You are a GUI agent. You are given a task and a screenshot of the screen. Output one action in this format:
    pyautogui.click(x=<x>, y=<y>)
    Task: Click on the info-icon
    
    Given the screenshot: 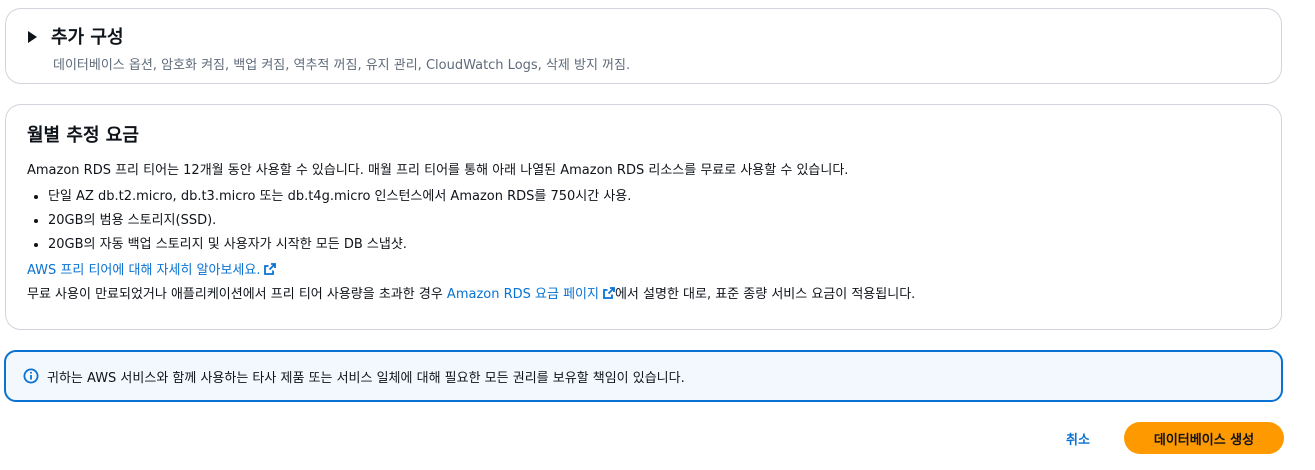 What is the action you would take?
    pyautogui.click(x=31, y=376)
    